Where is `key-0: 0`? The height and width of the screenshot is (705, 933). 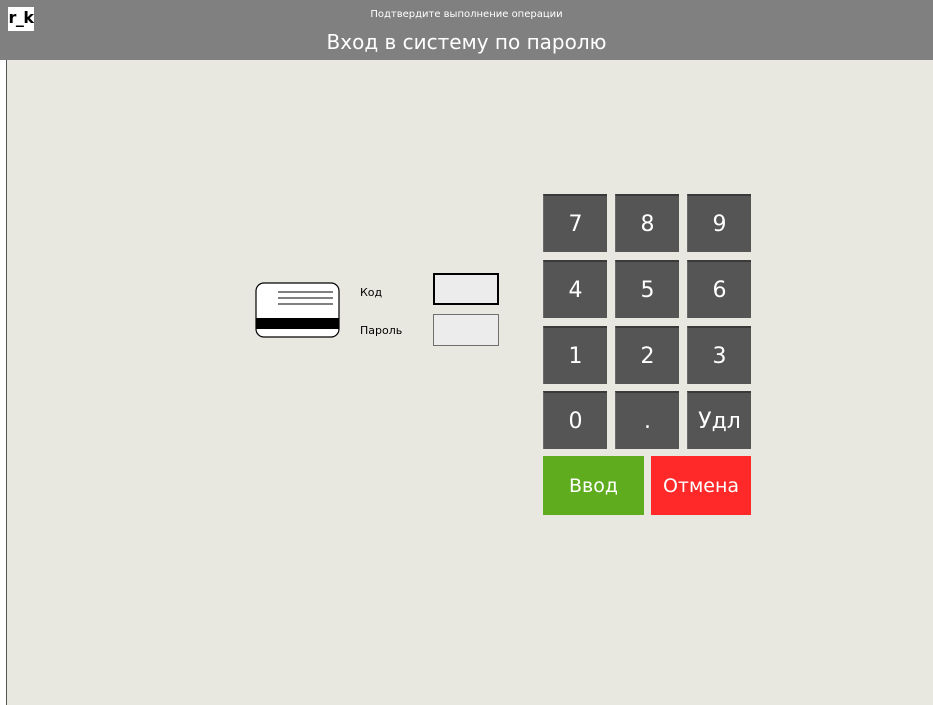 key-0: 0 is located at coordinates (575, 420).